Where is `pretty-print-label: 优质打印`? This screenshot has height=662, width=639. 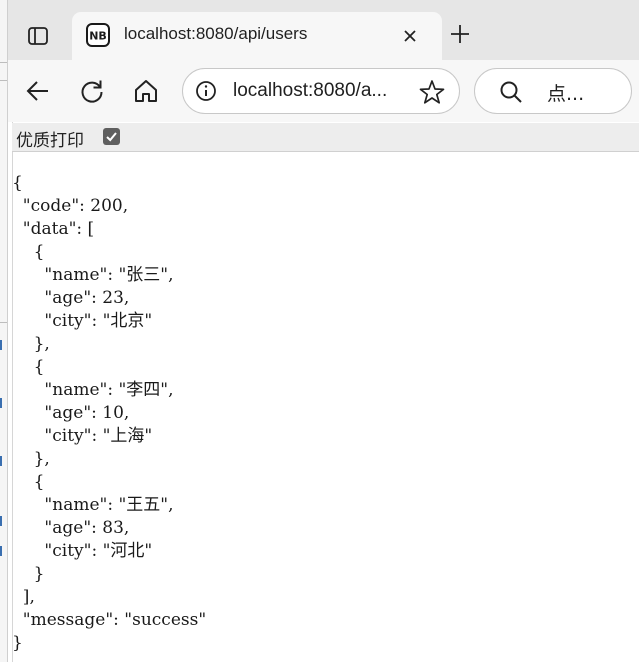
pretty-print-label: 优质打印 is located at coordinates (50, 141).